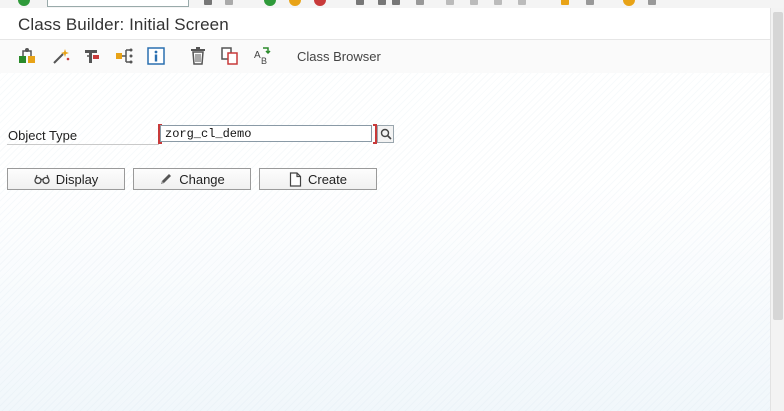 The image size is (784, 411). What do you see at coordinates (83, 144) in the screenshot?
I see `label-underline` at bounding box center [83, 144].